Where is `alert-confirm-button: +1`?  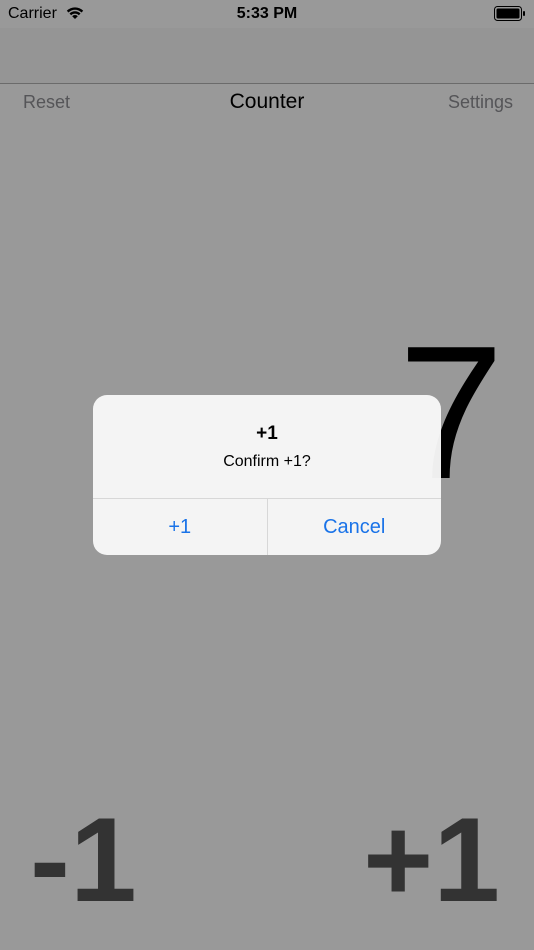
alert-confirm-button: +1 is located at coordinates (180, 527).